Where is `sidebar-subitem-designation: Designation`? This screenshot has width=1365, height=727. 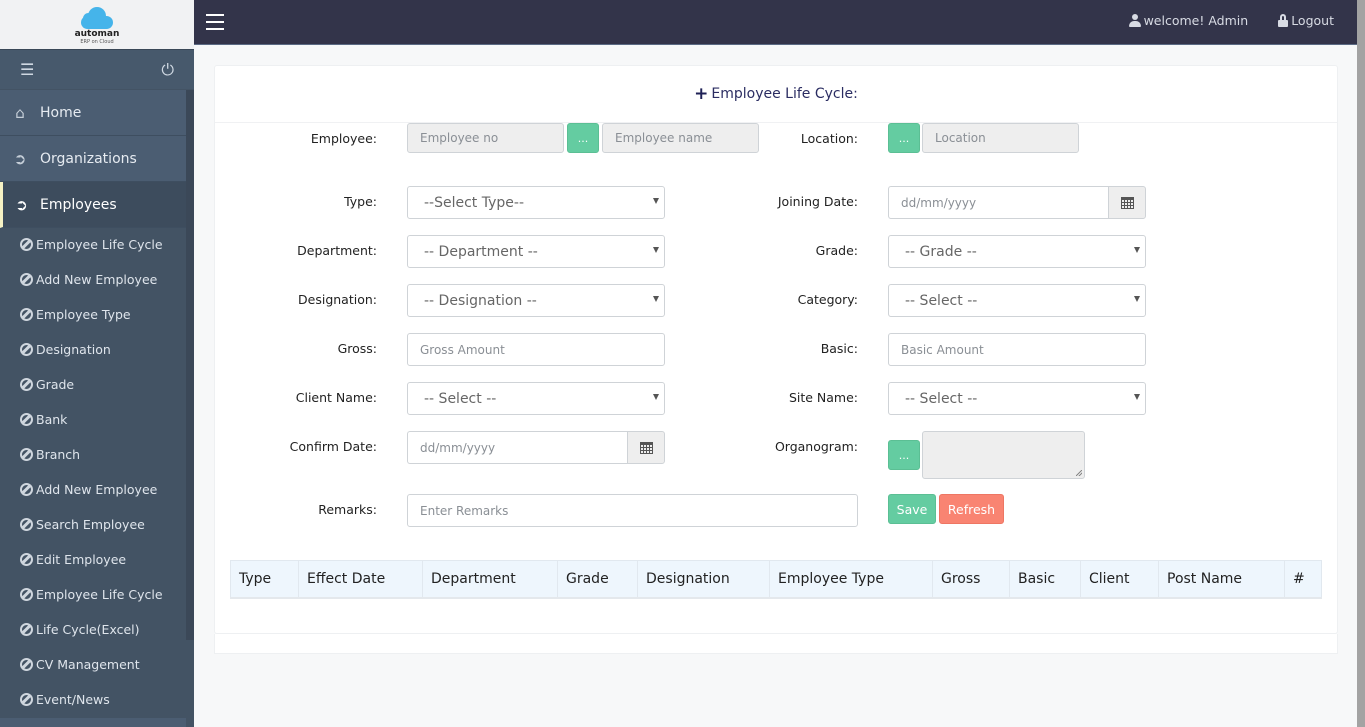
sidebar-subitem-designation: Designation is located at coordinates (93, 349).